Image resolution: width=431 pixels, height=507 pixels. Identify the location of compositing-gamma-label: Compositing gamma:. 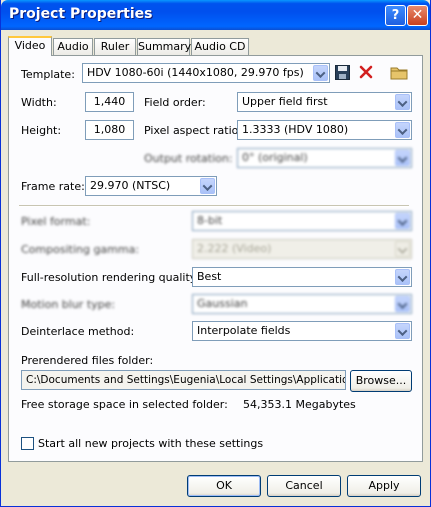
(80, 249).